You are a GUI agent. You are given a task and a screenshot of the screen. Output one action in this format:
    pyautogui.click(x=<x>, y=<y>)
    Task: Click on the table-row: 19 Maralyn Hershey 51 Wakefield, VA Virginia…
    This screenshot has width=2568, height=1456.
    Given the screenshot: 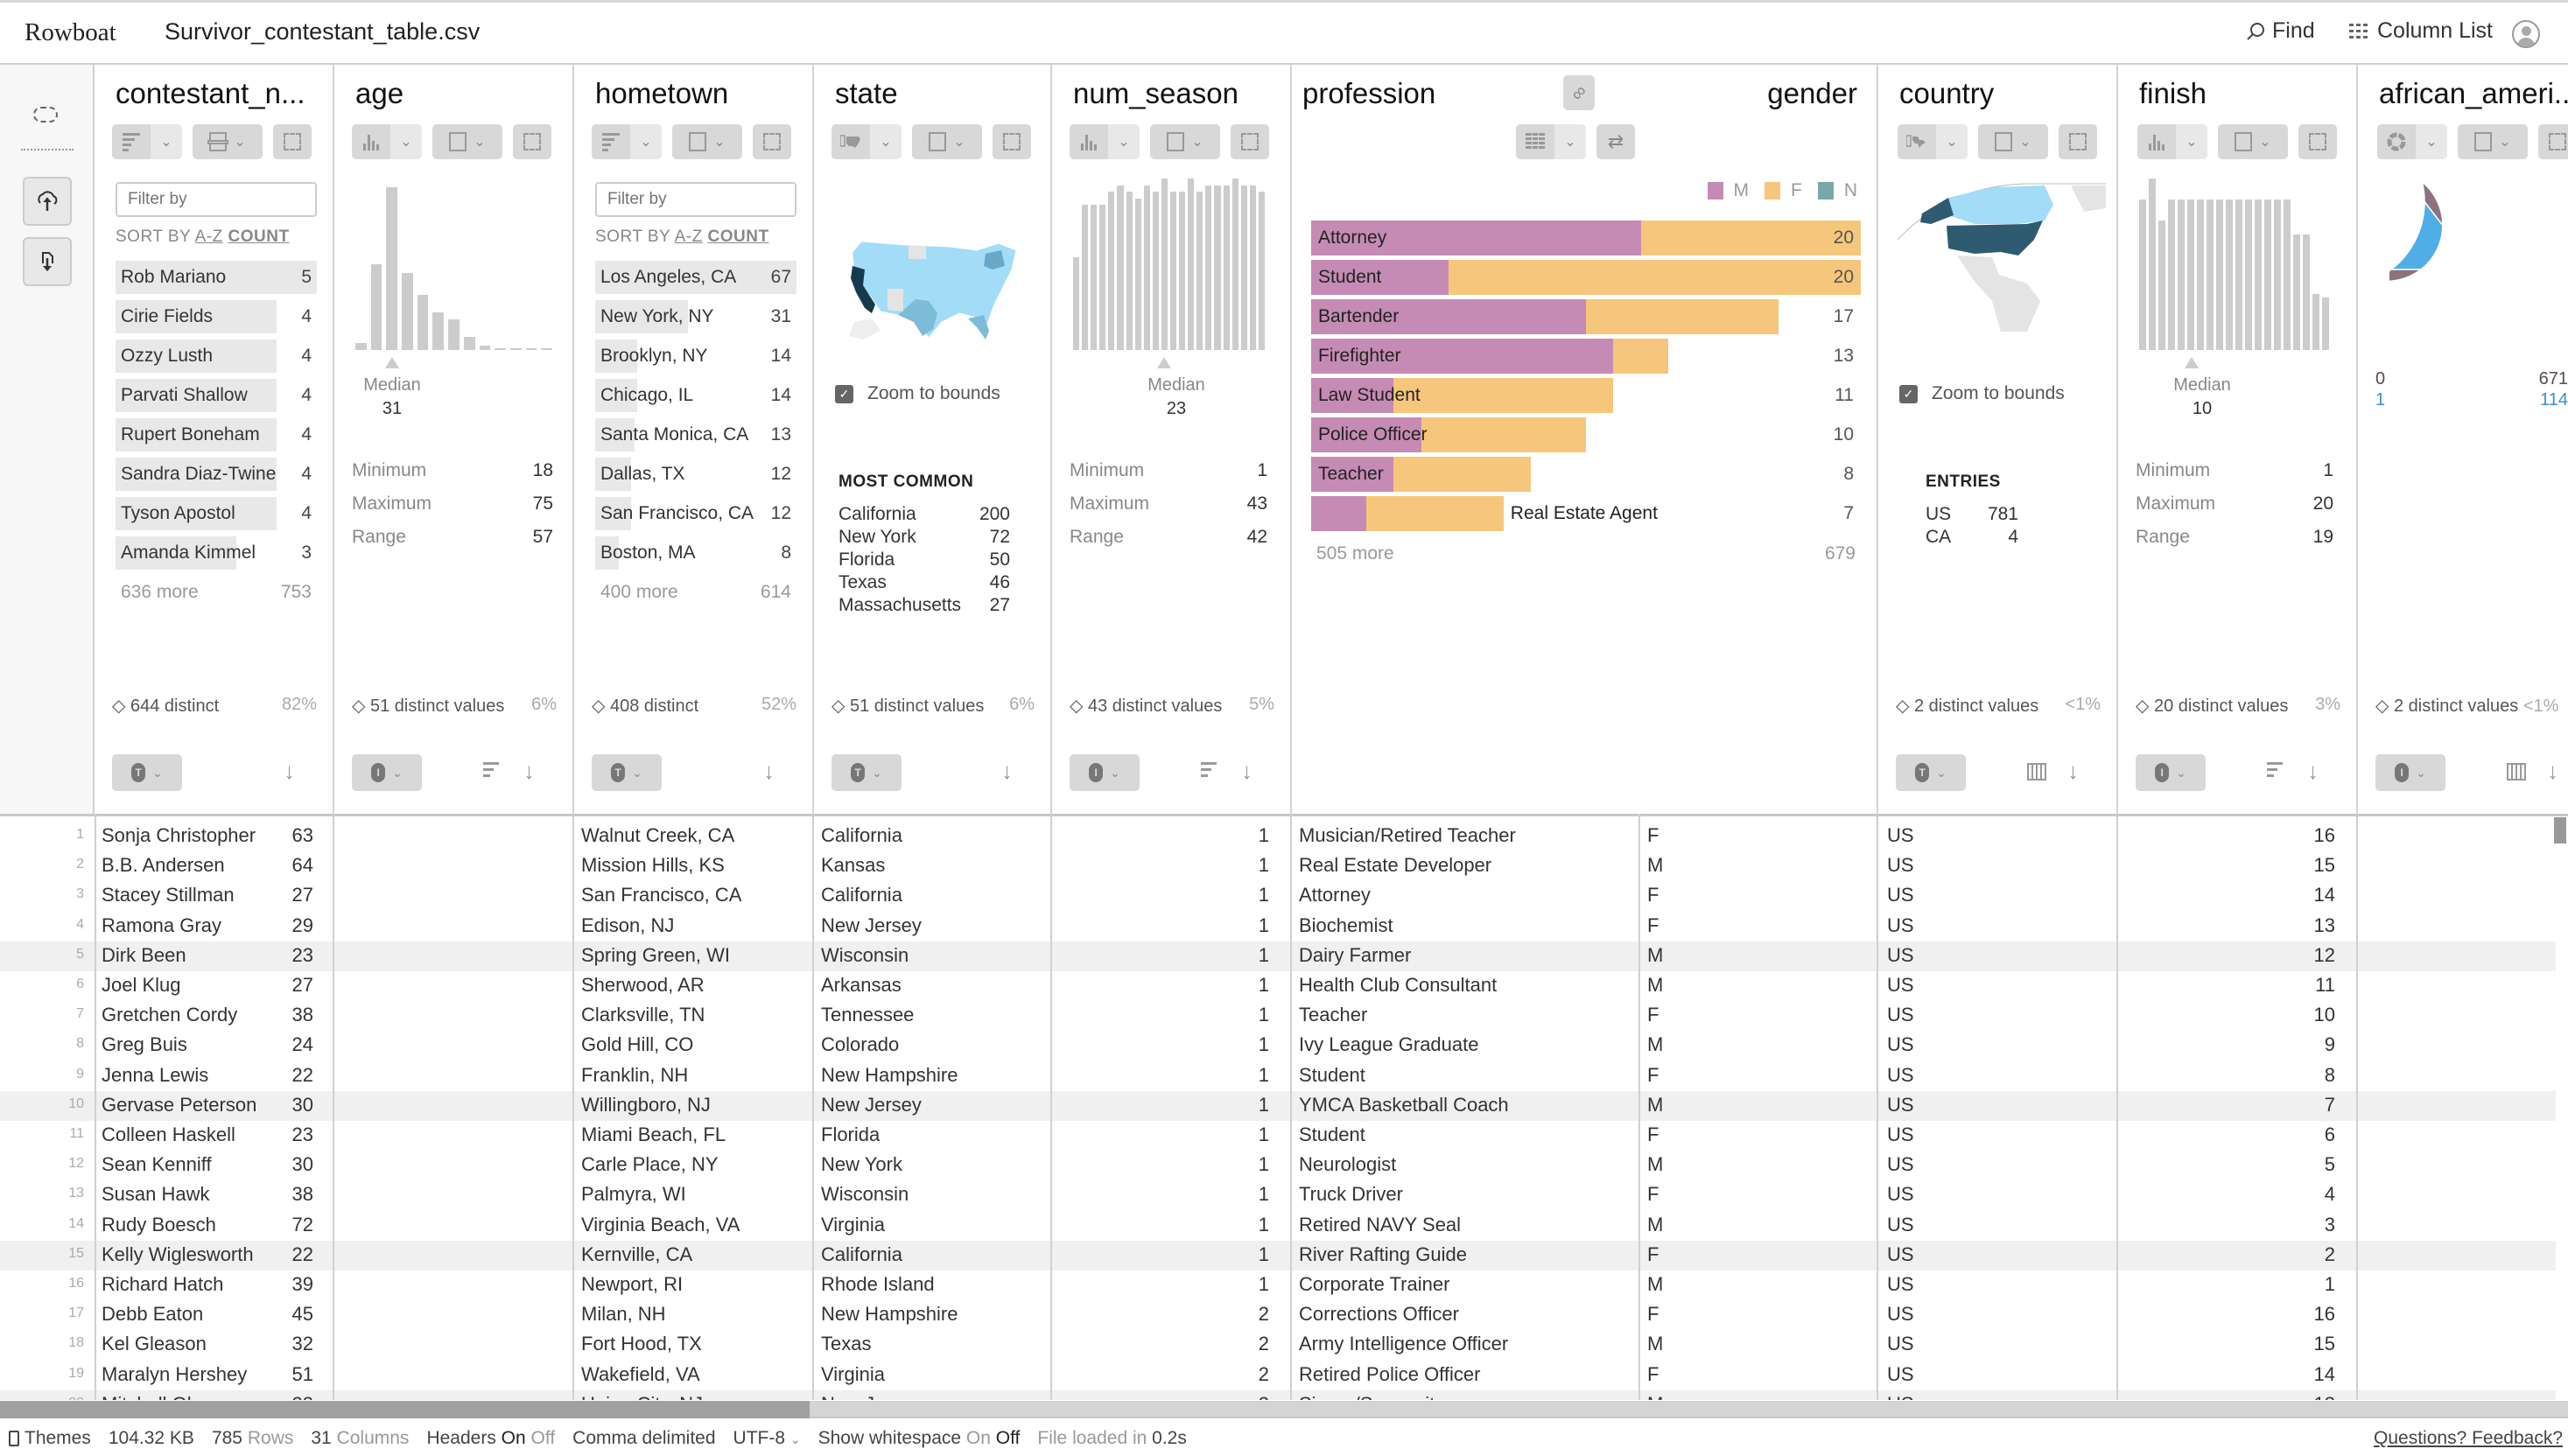 What is the action you would take?
    pyautogui.click(x=1278, y=1375)
    